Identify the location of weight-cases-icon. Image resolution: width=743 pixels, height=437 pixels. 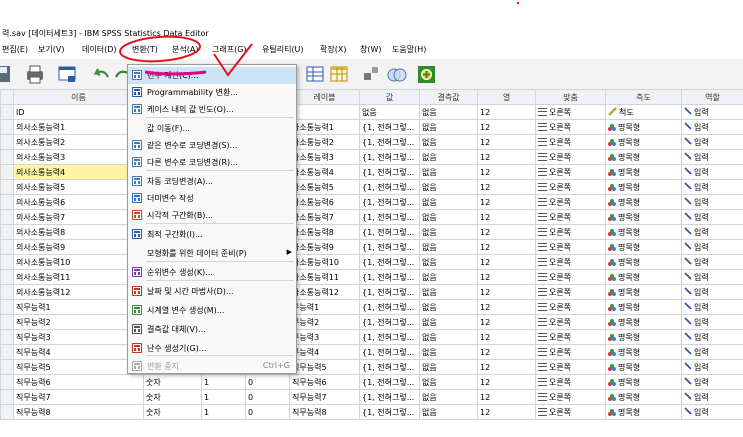
(373, 74).